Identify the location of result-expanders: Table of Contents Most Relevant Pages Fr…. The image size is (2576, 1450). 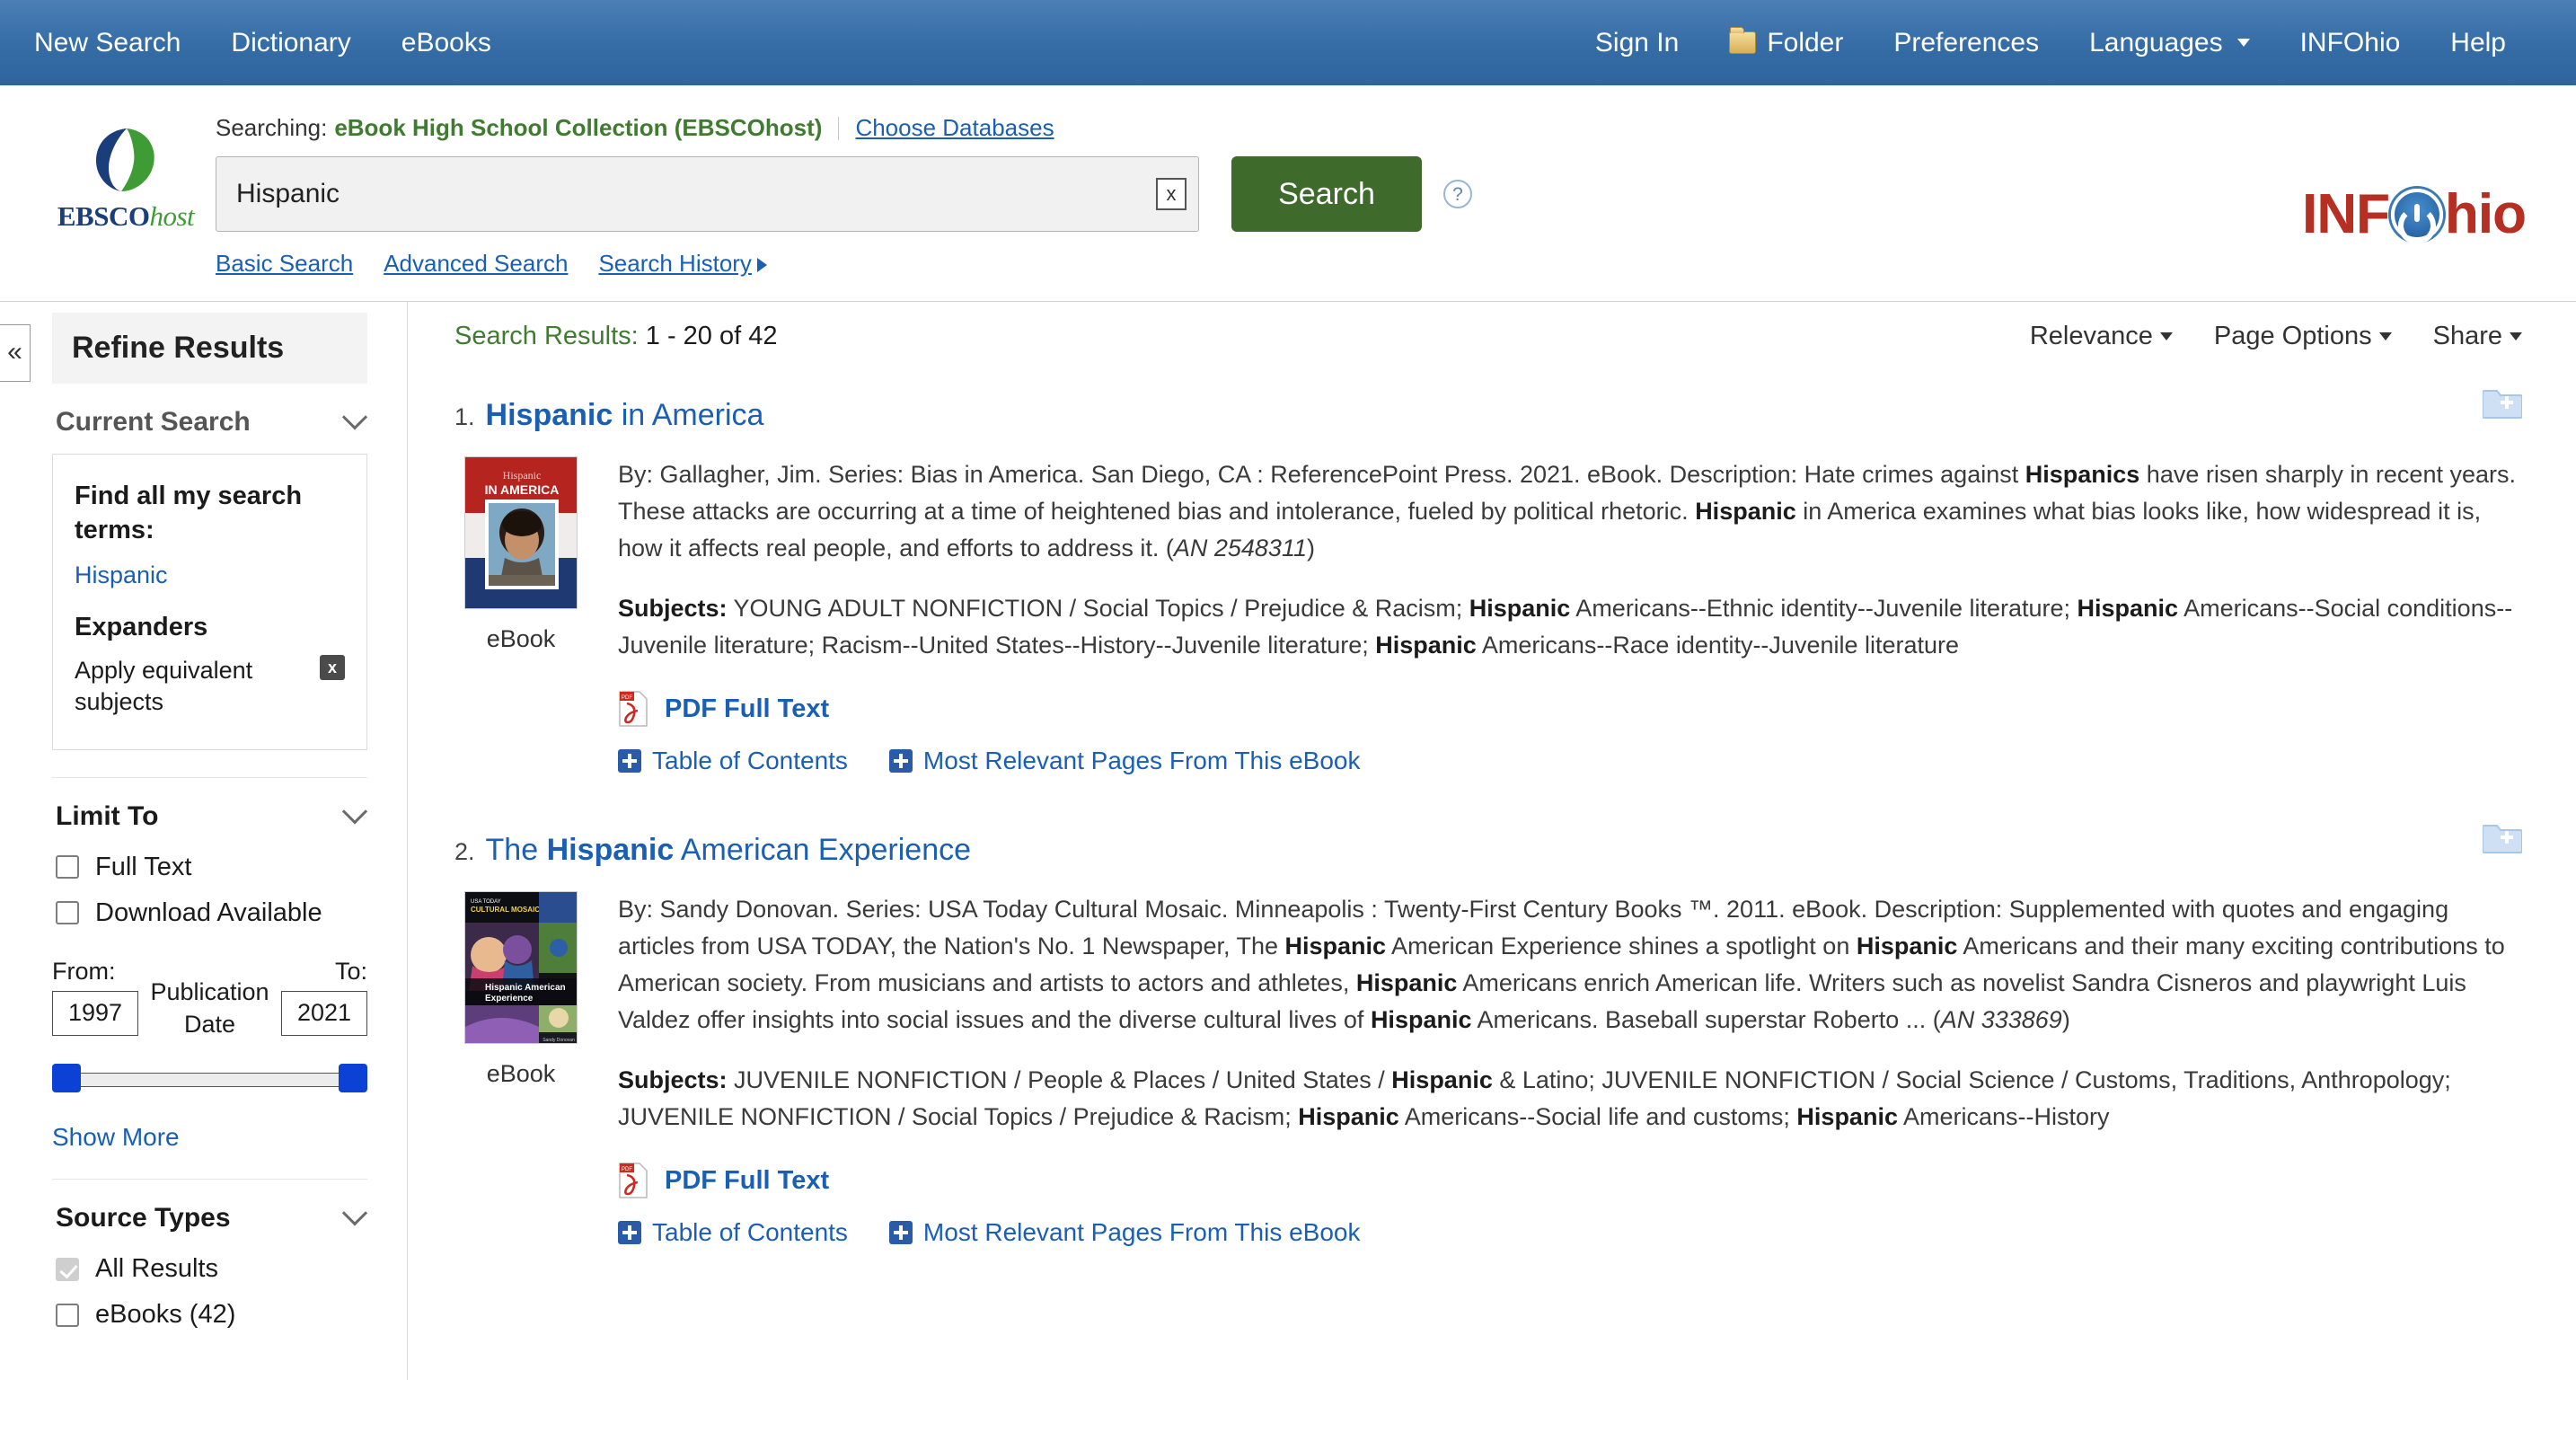
(1570, 1232).